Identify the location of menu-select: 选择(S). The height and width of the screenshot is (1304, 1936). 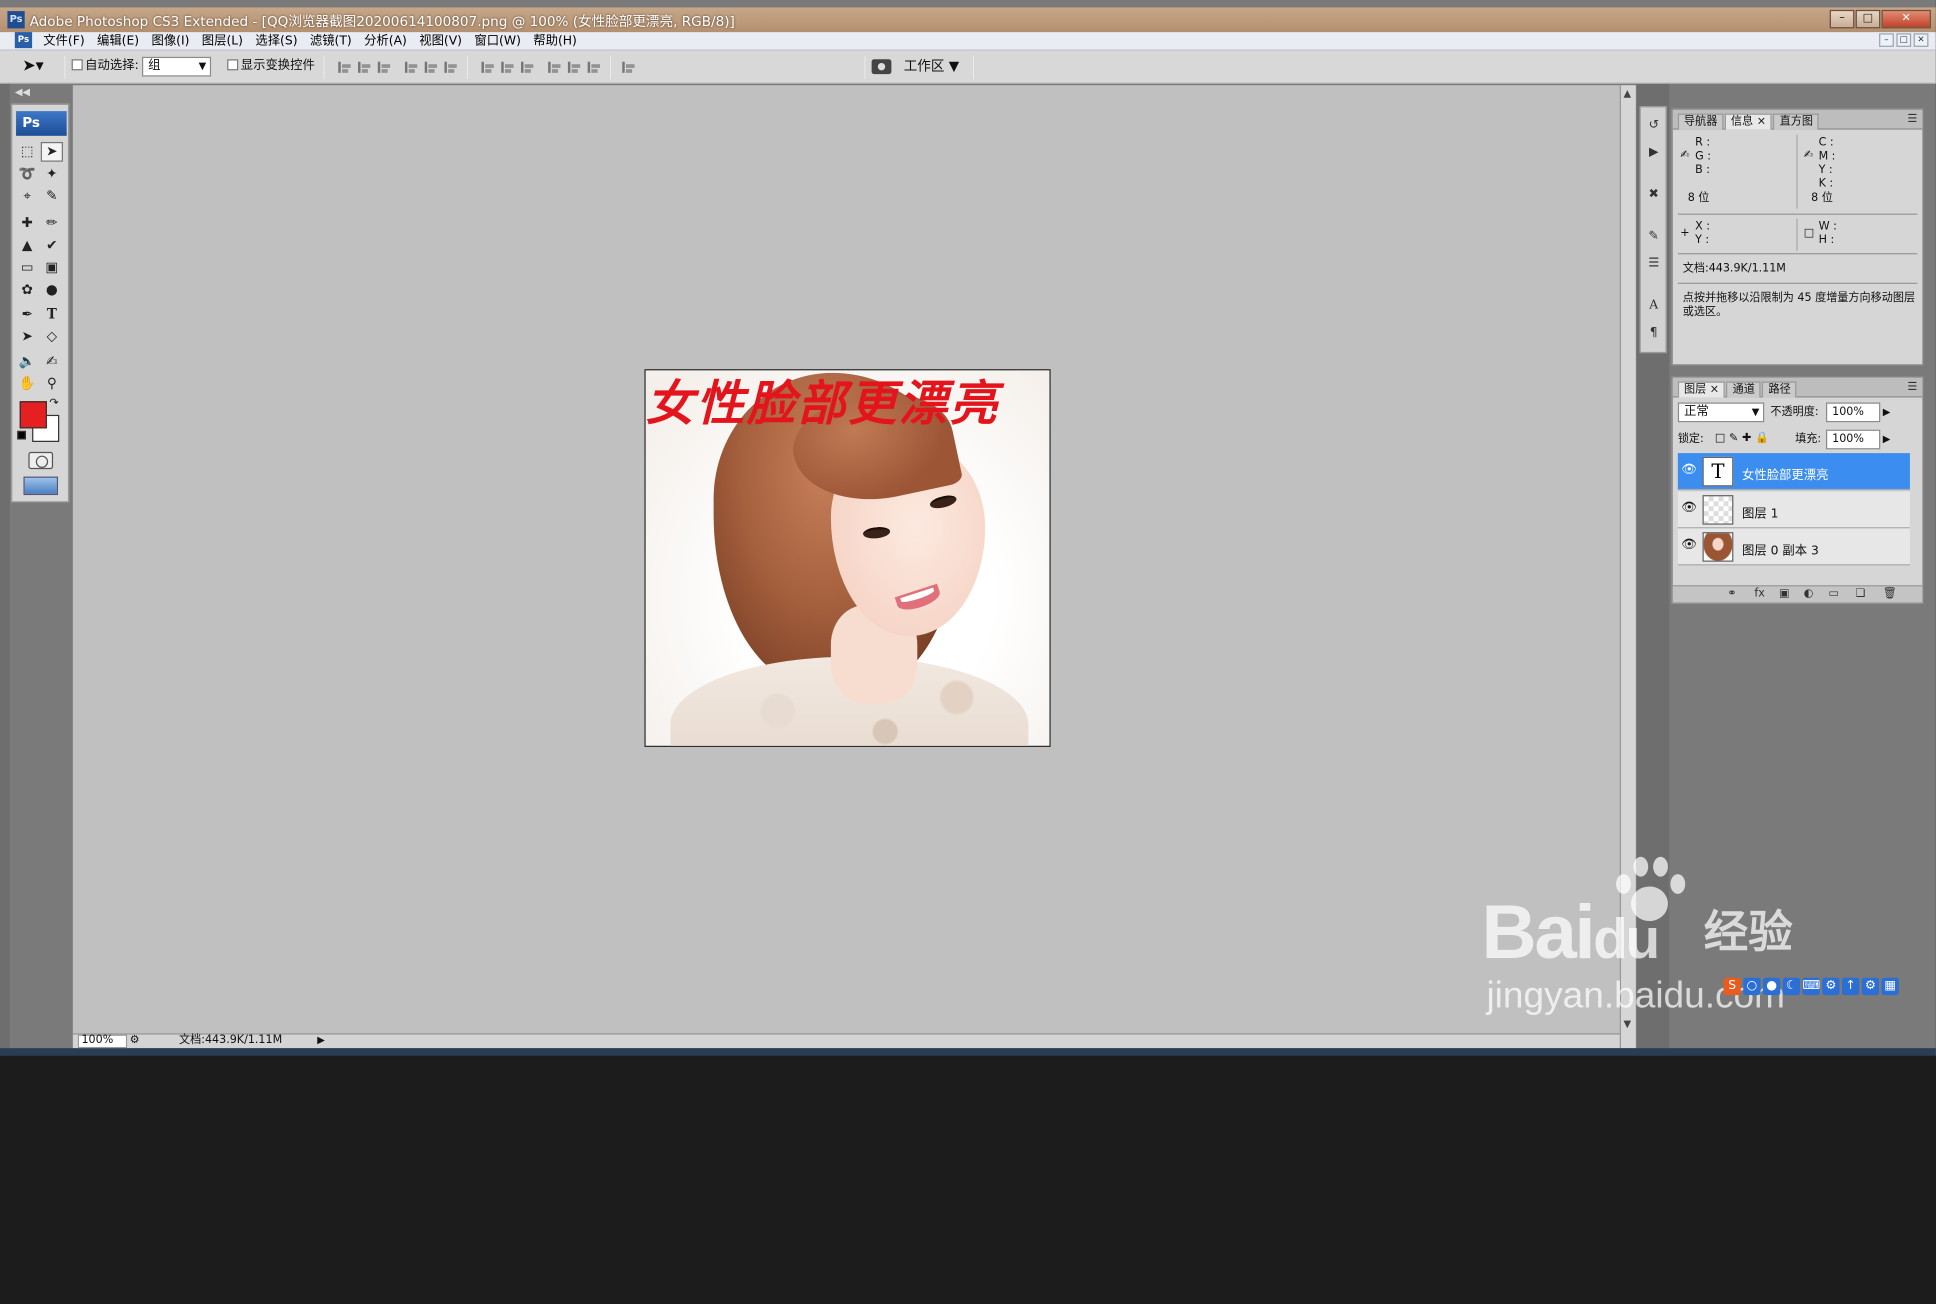
(276, 41).